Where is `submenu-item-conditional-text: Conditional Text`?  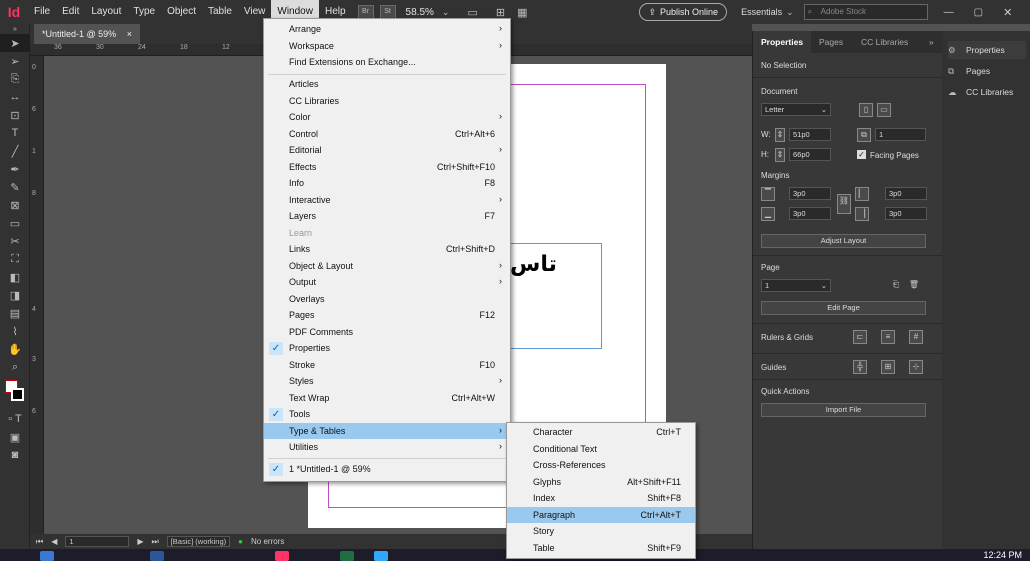 submenu-item-conditional-text: Conditional Text is located at coordinates (601, 449).